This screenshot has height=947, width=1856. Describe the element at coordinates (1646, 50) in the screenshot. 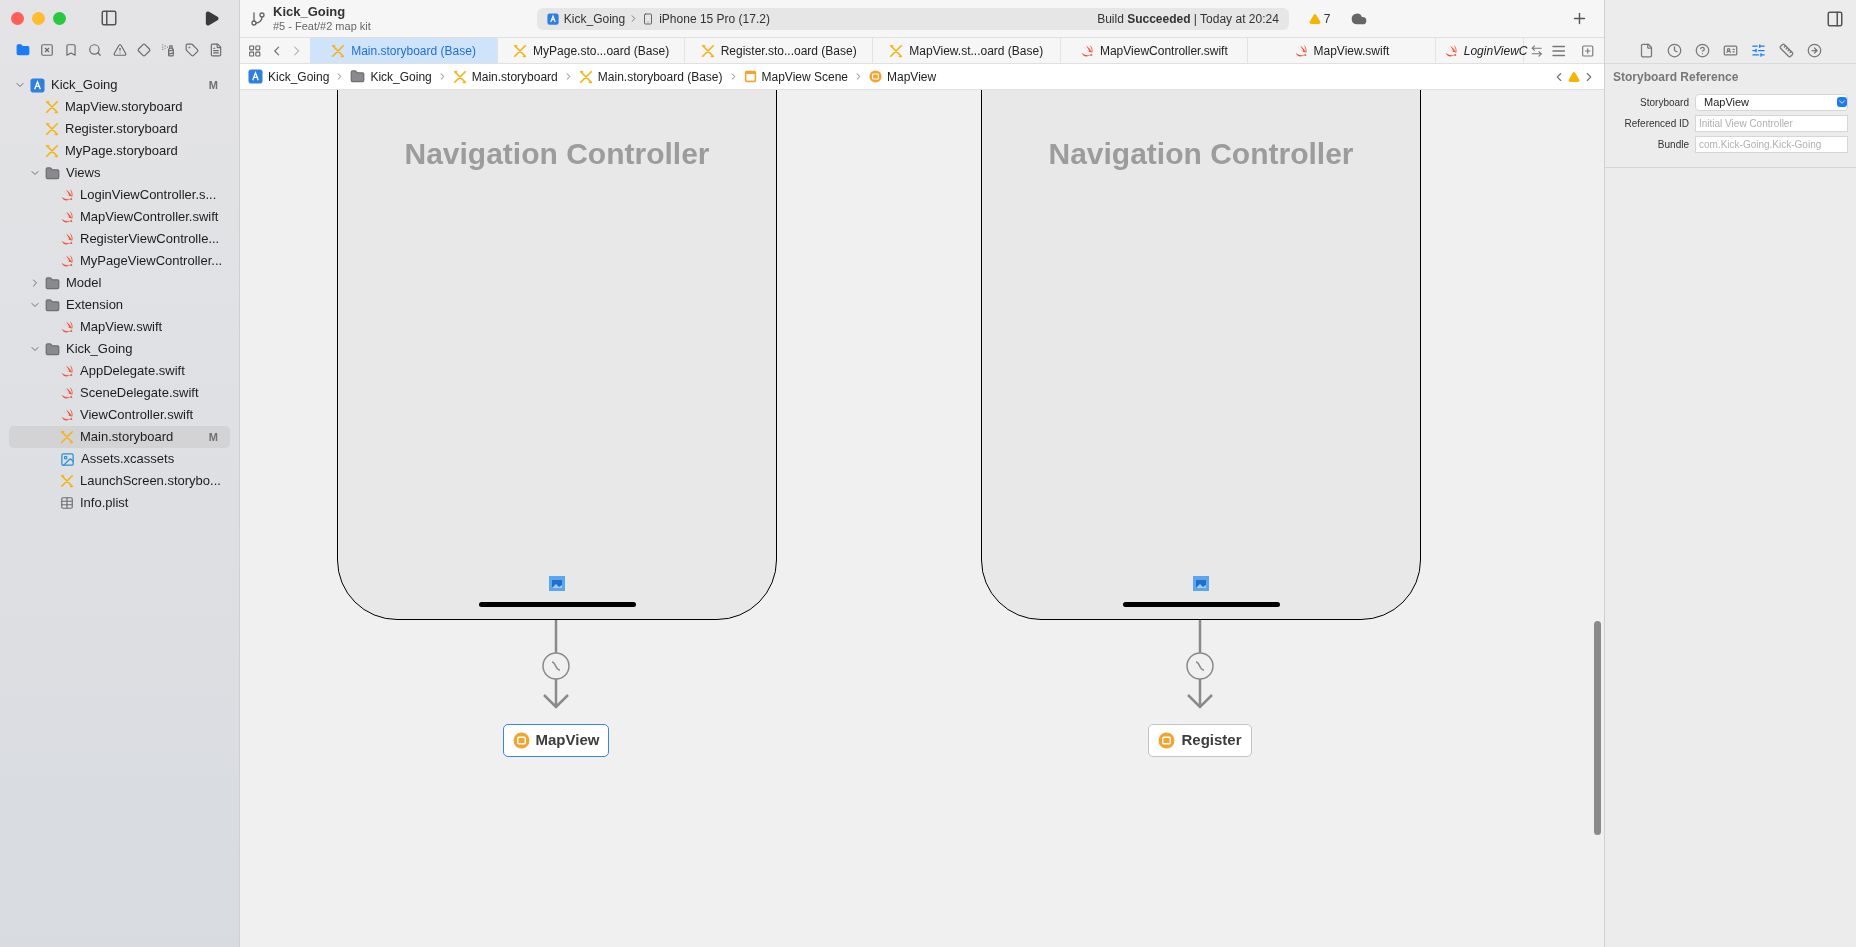

I see `file-icon` at that location.